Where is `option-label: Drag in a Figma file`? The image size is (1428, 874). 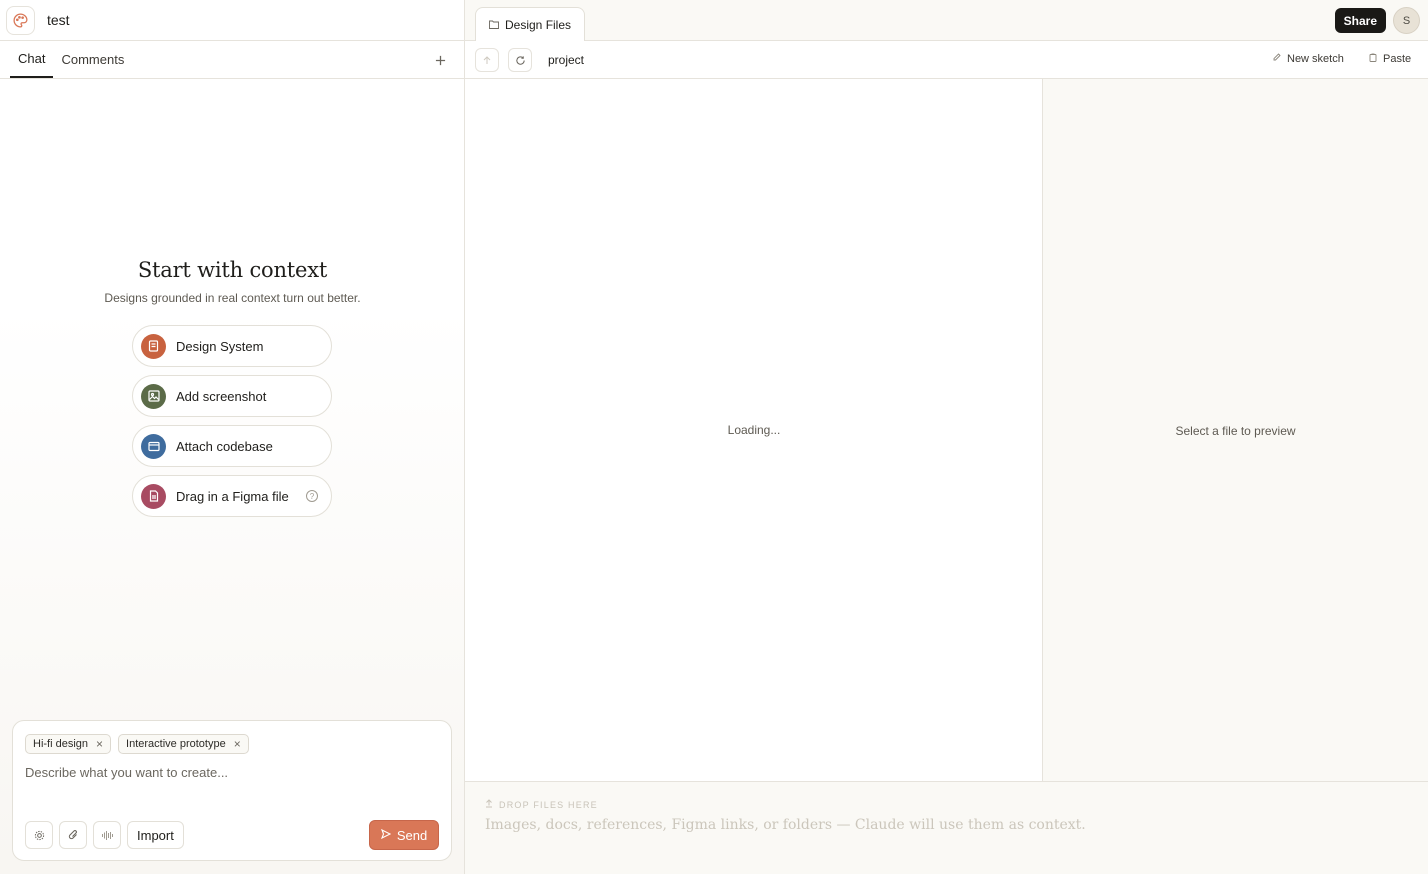
option-label: Drag in a Figma file is located at coordinates (232, 496).